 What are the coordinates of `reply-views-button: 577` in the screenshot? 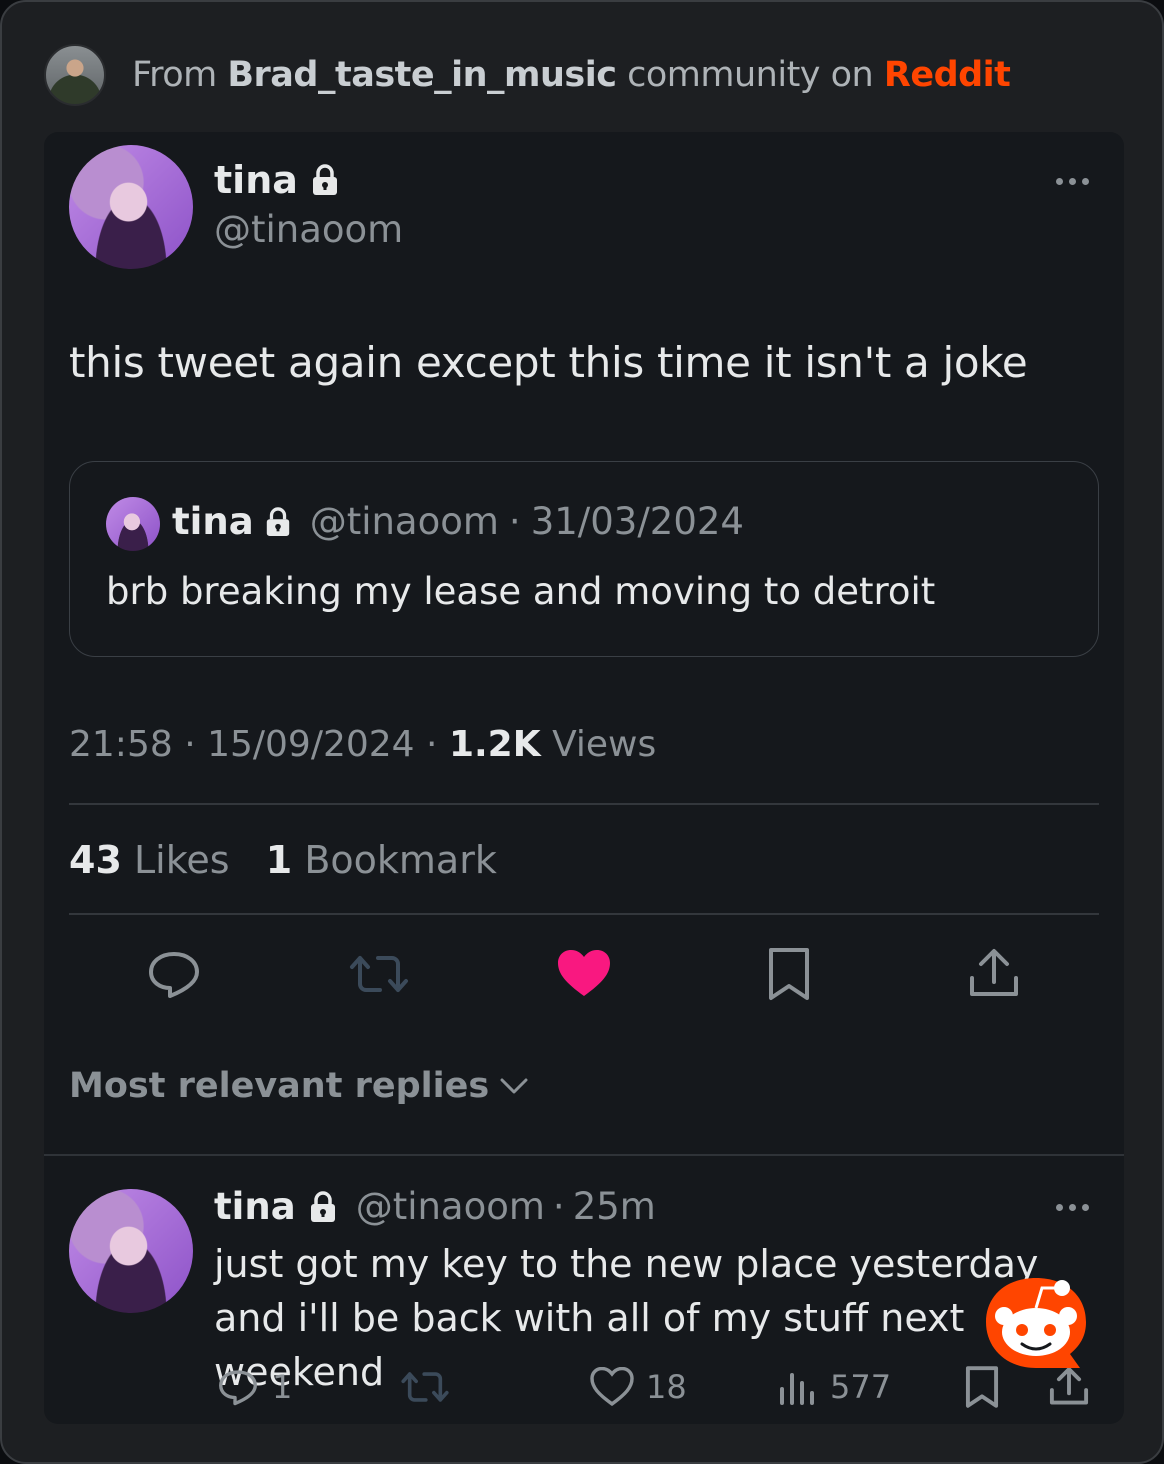 It's located at (834, 1387).